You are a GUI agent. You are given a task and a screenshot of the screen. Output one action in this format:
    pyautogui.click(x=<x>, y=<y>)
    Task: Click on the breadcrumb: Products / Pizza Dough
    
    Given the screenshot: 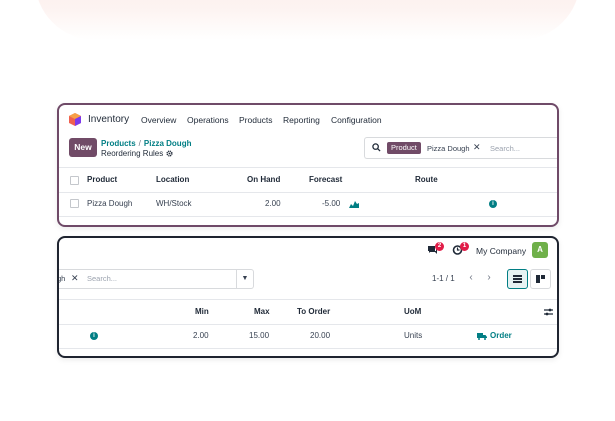 What is the action you would take?
    pyautogui.click(x=146, y=143)
    